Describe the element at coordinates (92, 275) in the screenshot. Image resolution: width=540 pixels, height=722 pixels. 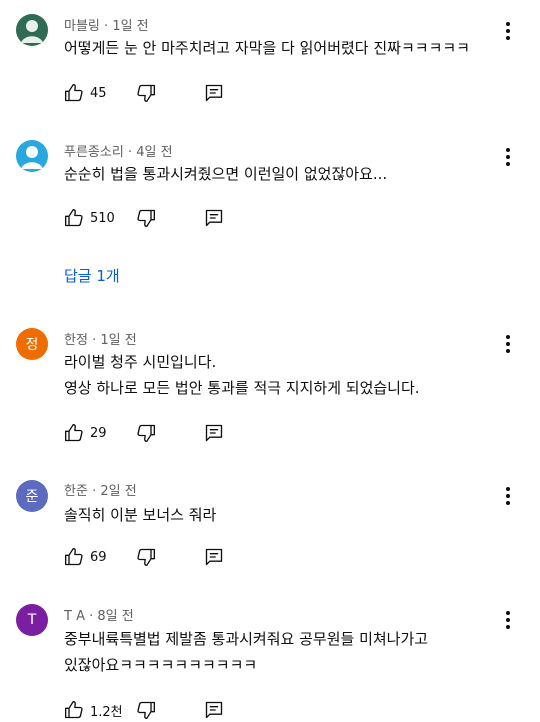
I see `view-replies-link: 답글 1개` at that location.